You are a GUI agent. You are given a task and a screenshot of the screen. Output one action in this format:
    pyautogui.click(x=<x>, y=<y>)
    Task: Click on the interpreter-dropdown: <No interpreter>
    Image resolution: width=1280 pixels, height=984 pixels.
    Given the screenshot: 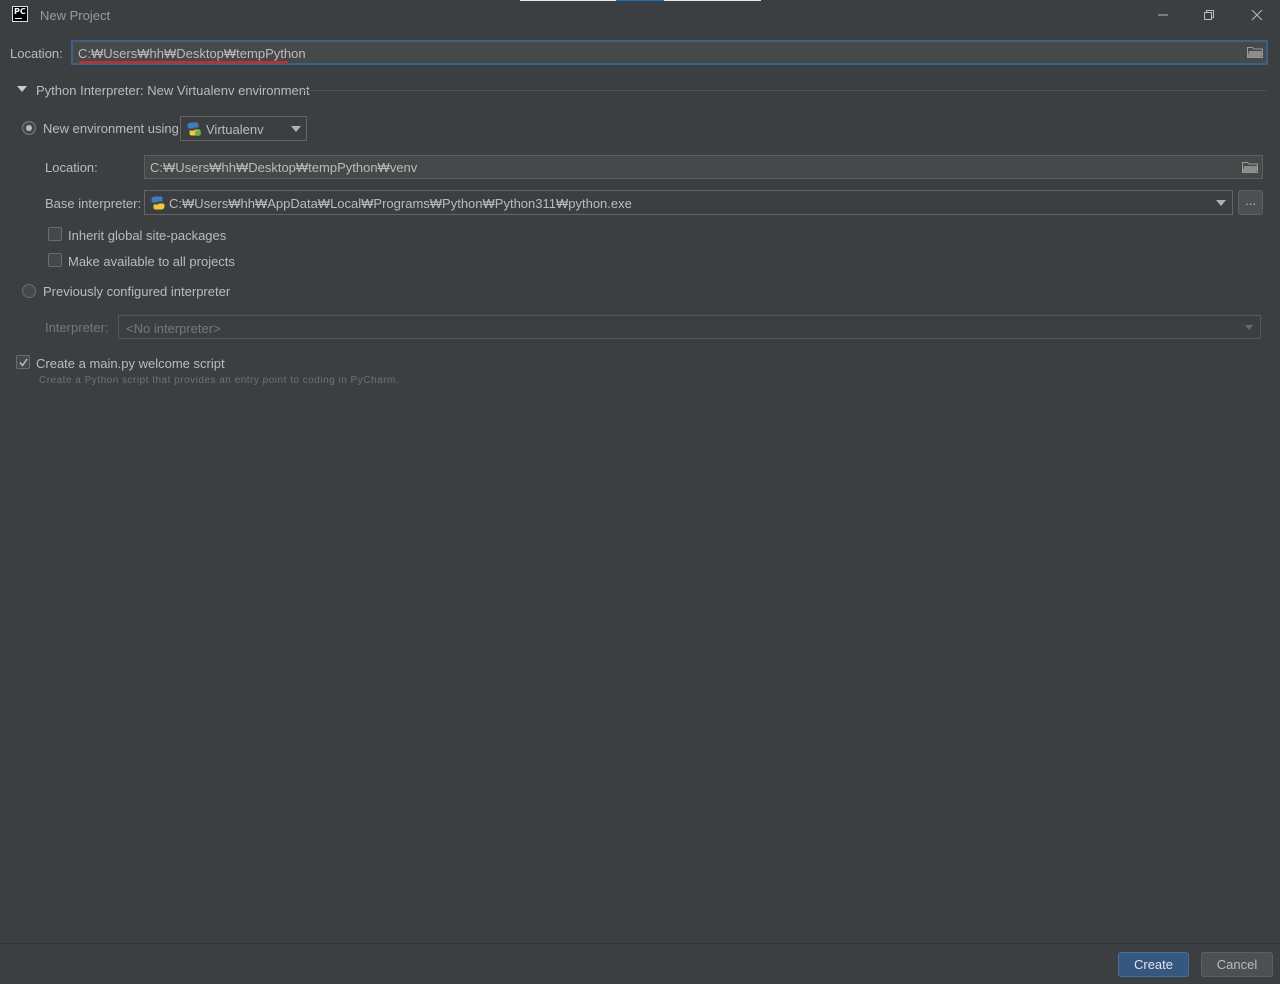 What is the action you would take?
    pyautogui.click(x=689, y=327)
    